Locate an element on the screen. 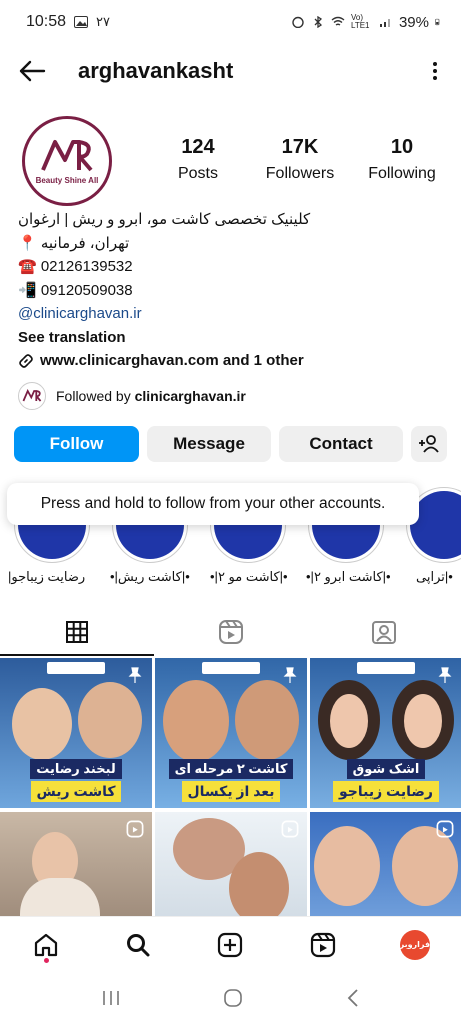 The height and width of the screenshot is (1024, 461). system-navigation is located at coordinates (230, 998).